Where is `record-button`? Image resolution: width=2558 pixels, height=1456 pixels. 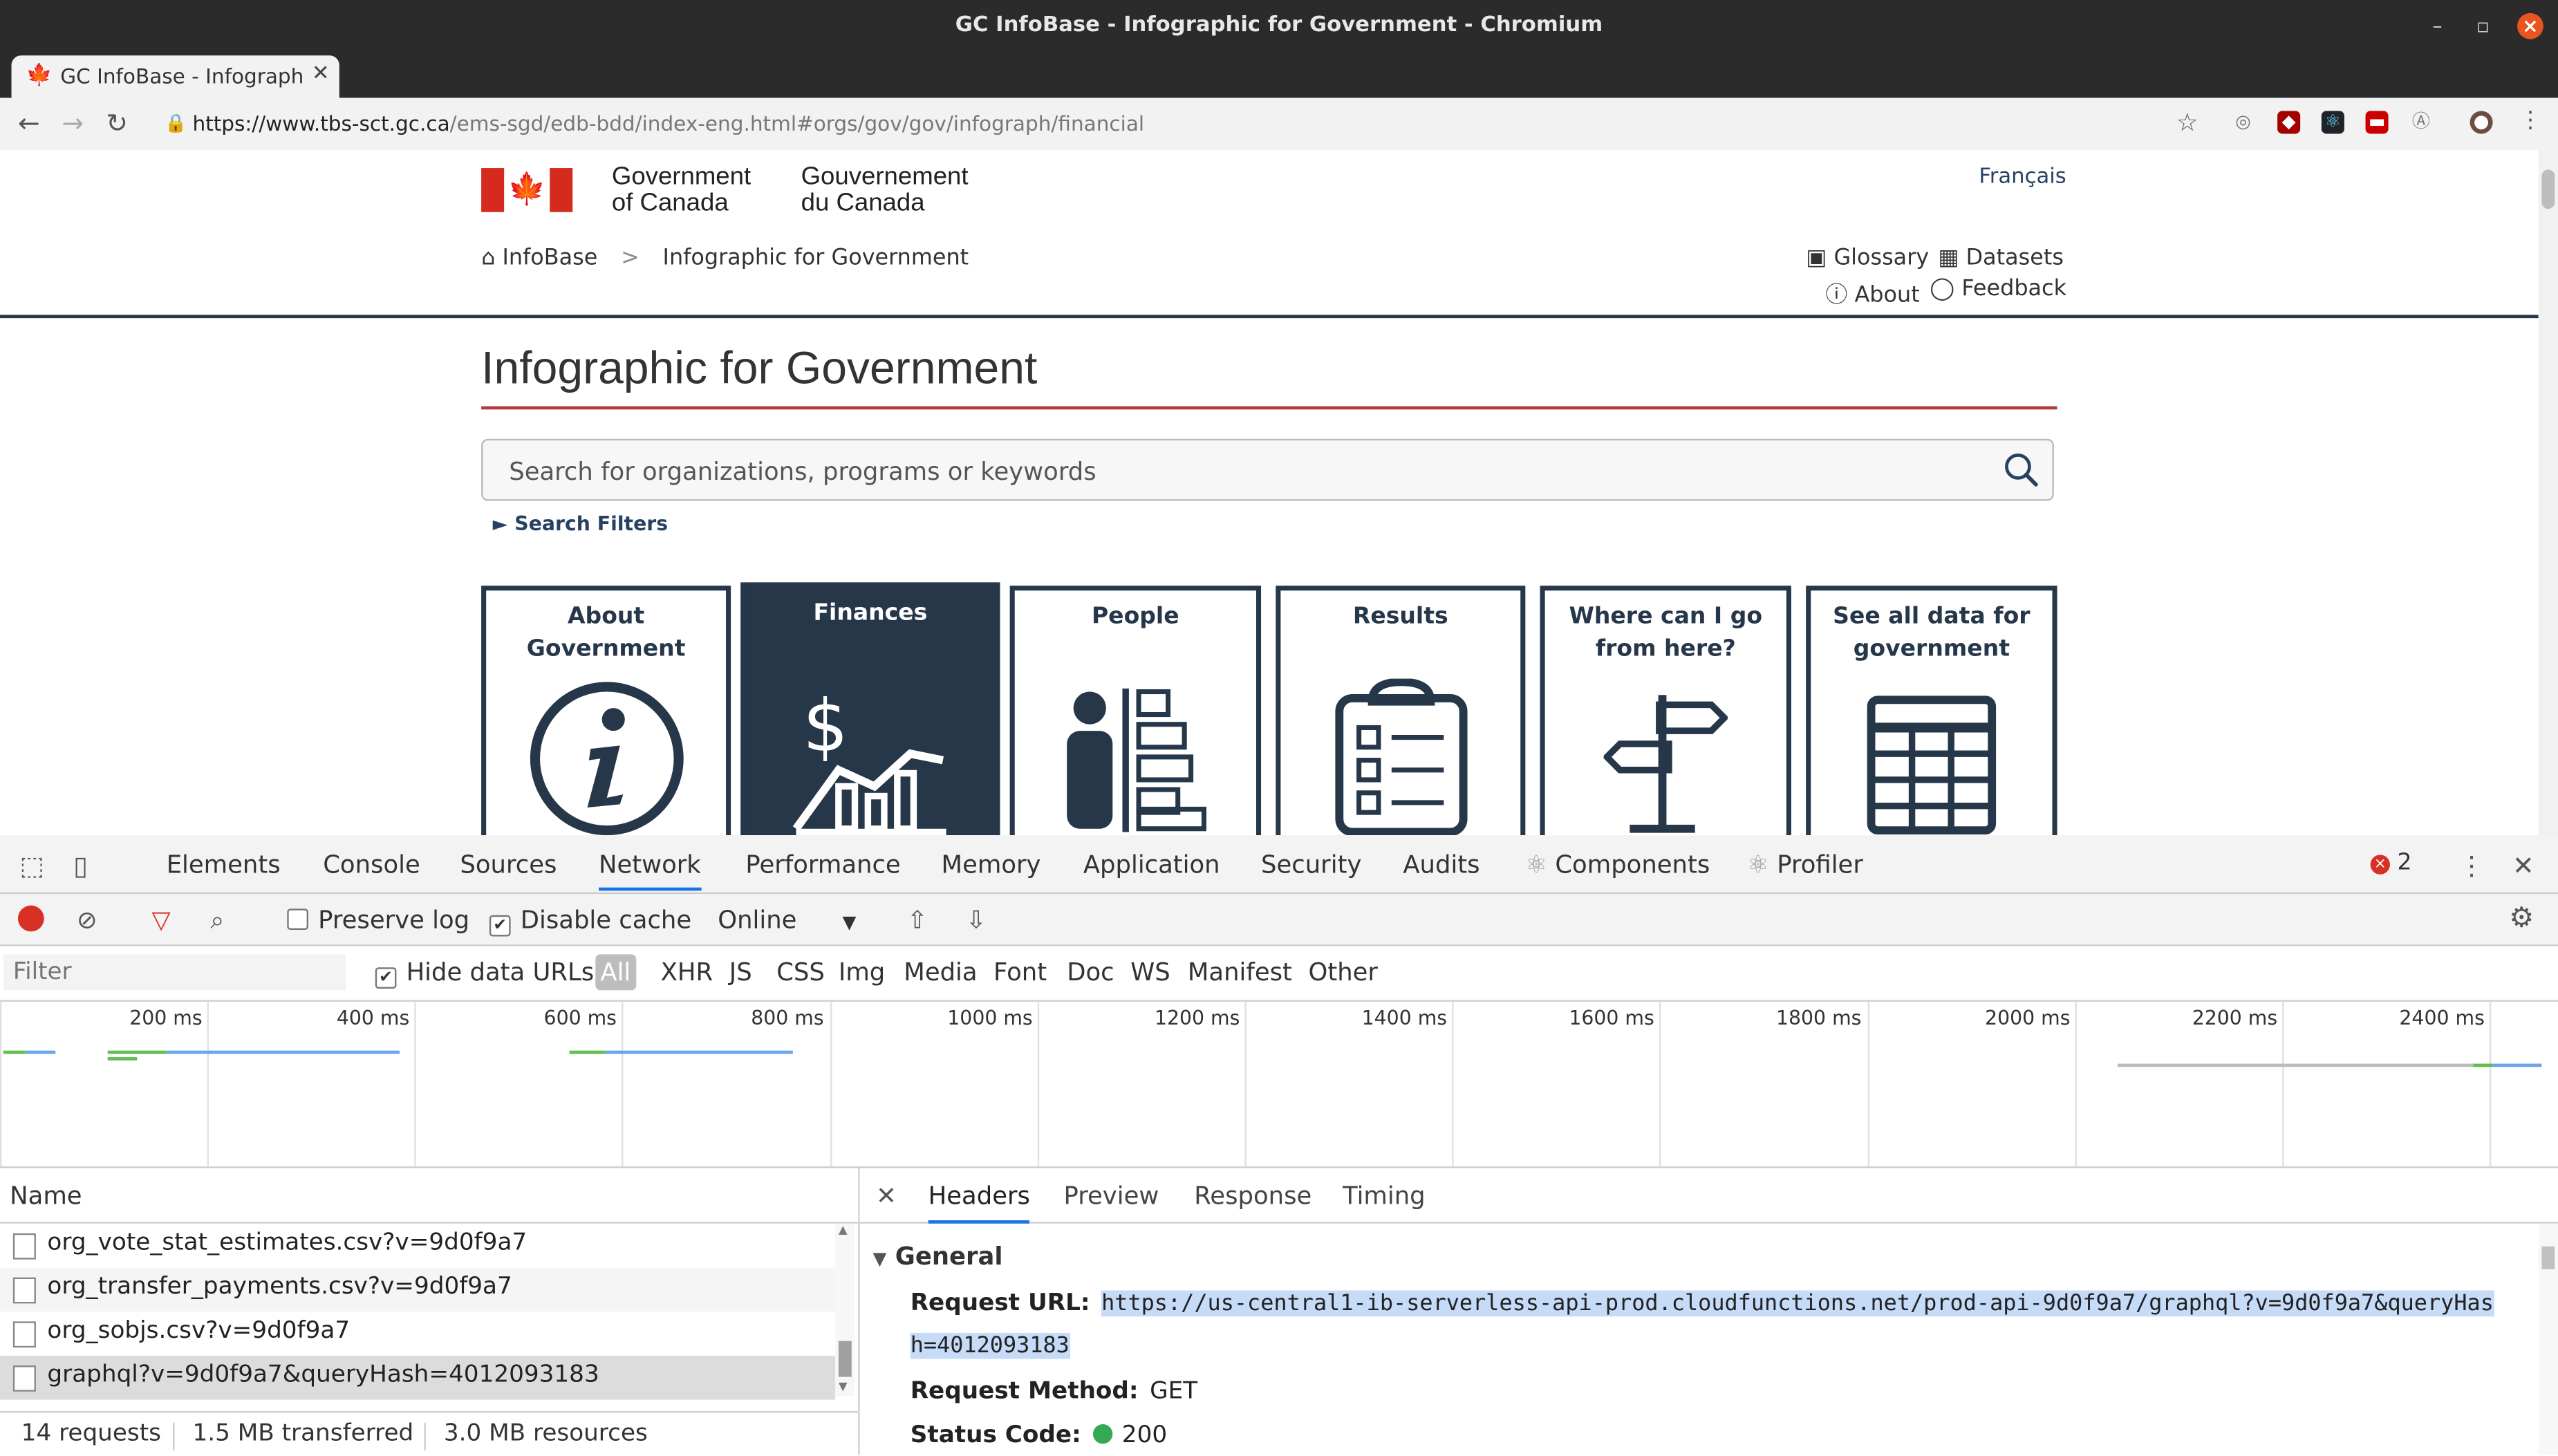
record-button is located at coordinates (30, 921).